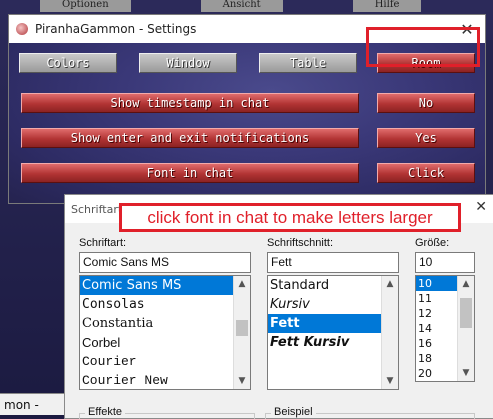  I want to click on font-in-chat-button: Font in chat, so click(190, 173).